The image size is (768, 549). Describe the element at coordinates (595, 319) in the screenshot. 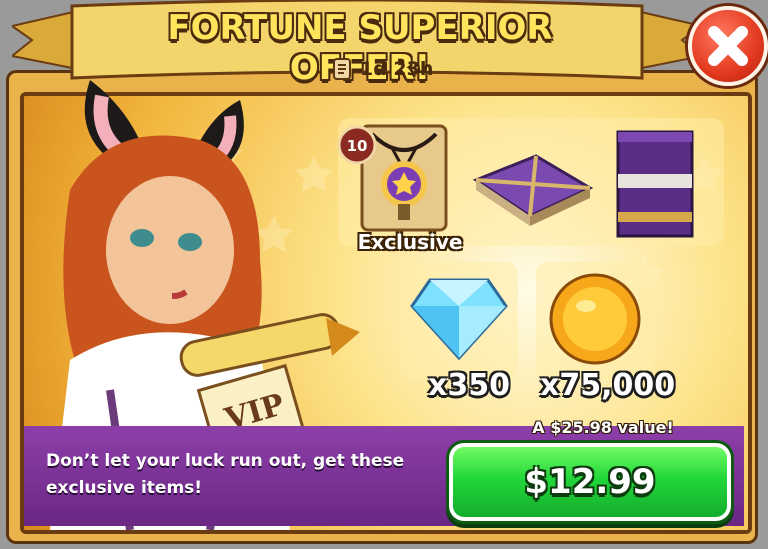

I see `gold-coin-icon` at that location.